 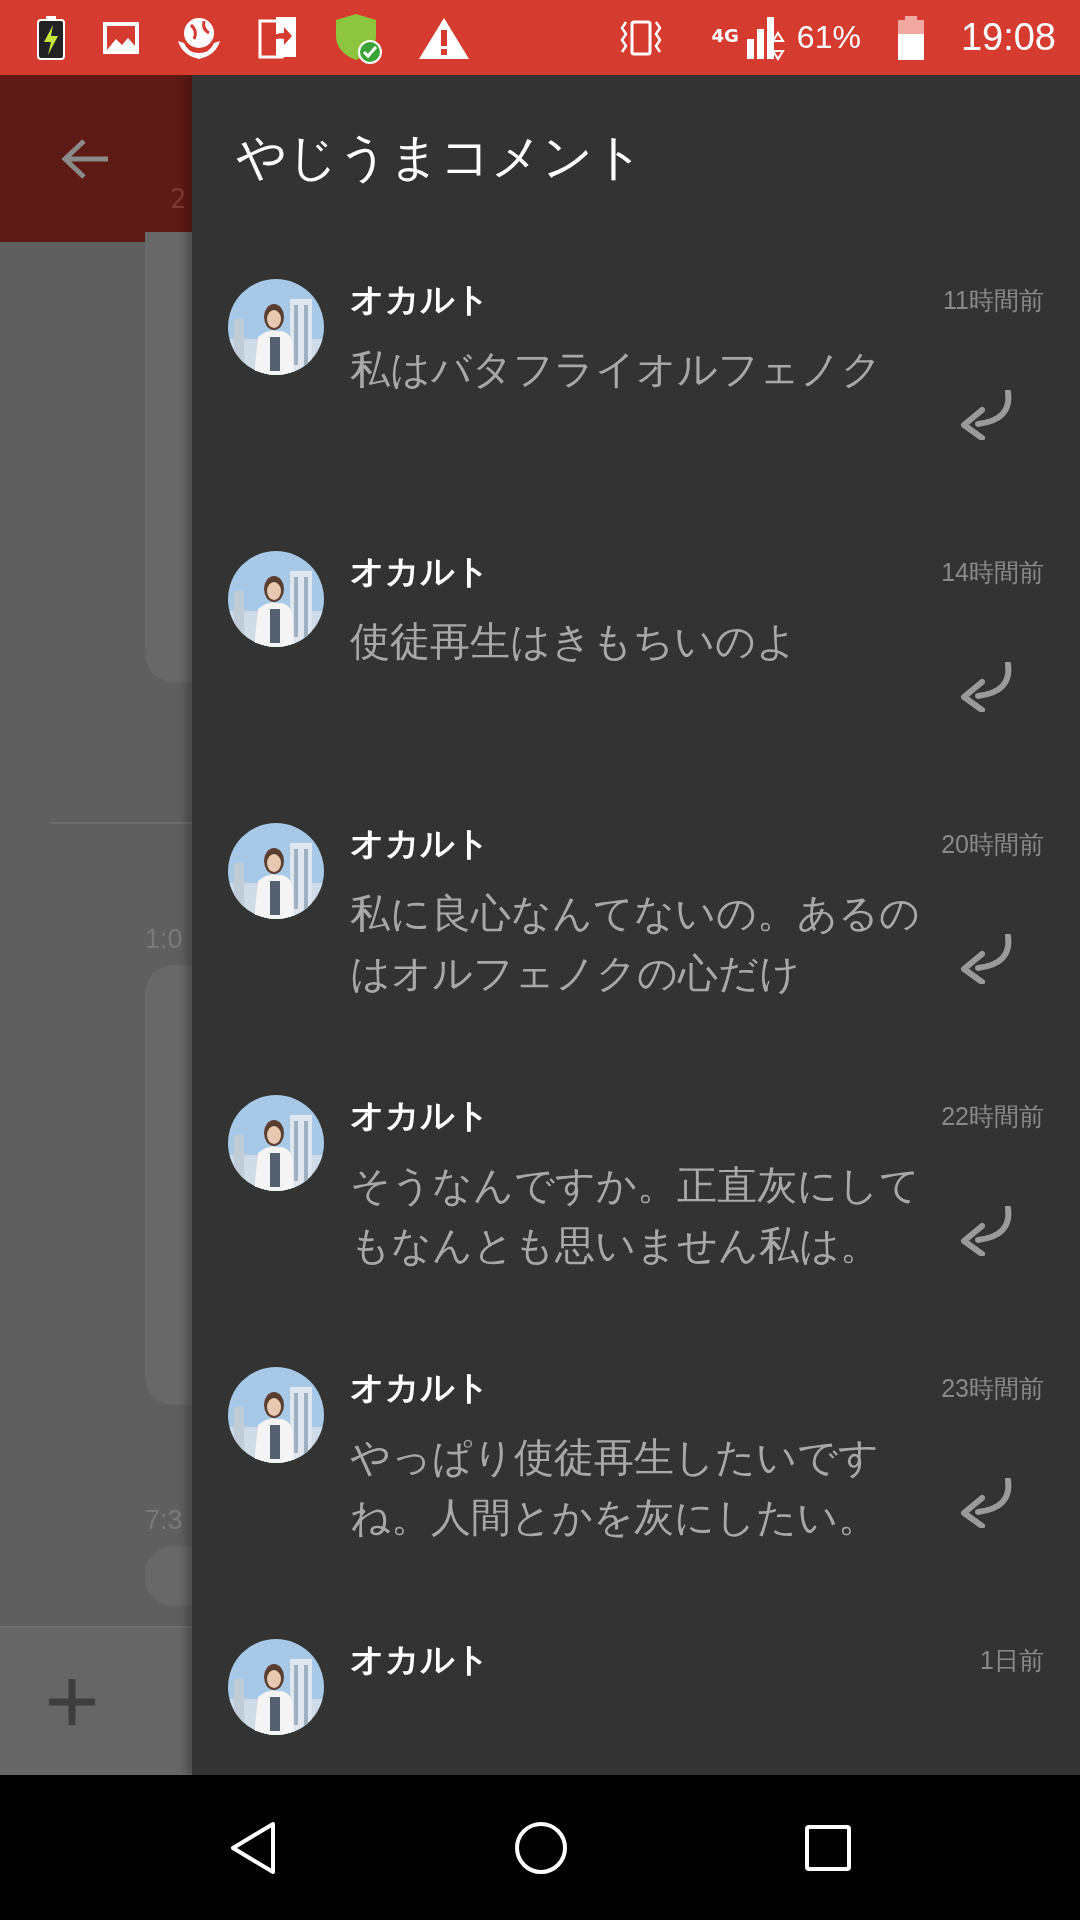 I want to click on comment-time: 20時間前, so click(x=992, y=844).